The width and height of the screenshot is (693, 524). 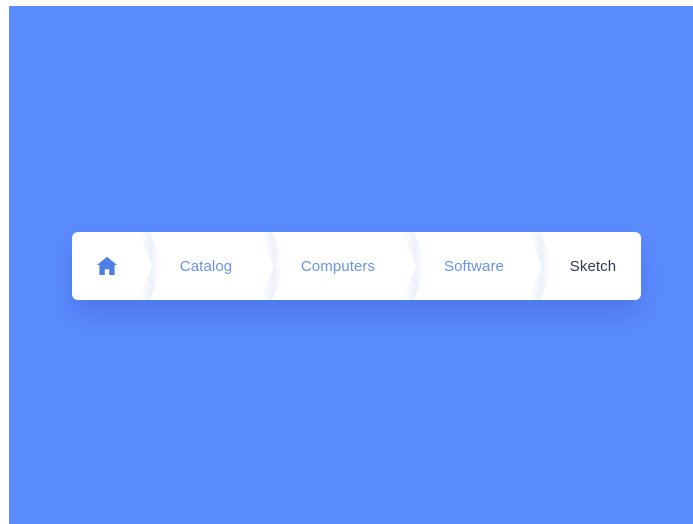 I want to click on breadcrumb-current-label: Sketch, so click(x=593, y=266).